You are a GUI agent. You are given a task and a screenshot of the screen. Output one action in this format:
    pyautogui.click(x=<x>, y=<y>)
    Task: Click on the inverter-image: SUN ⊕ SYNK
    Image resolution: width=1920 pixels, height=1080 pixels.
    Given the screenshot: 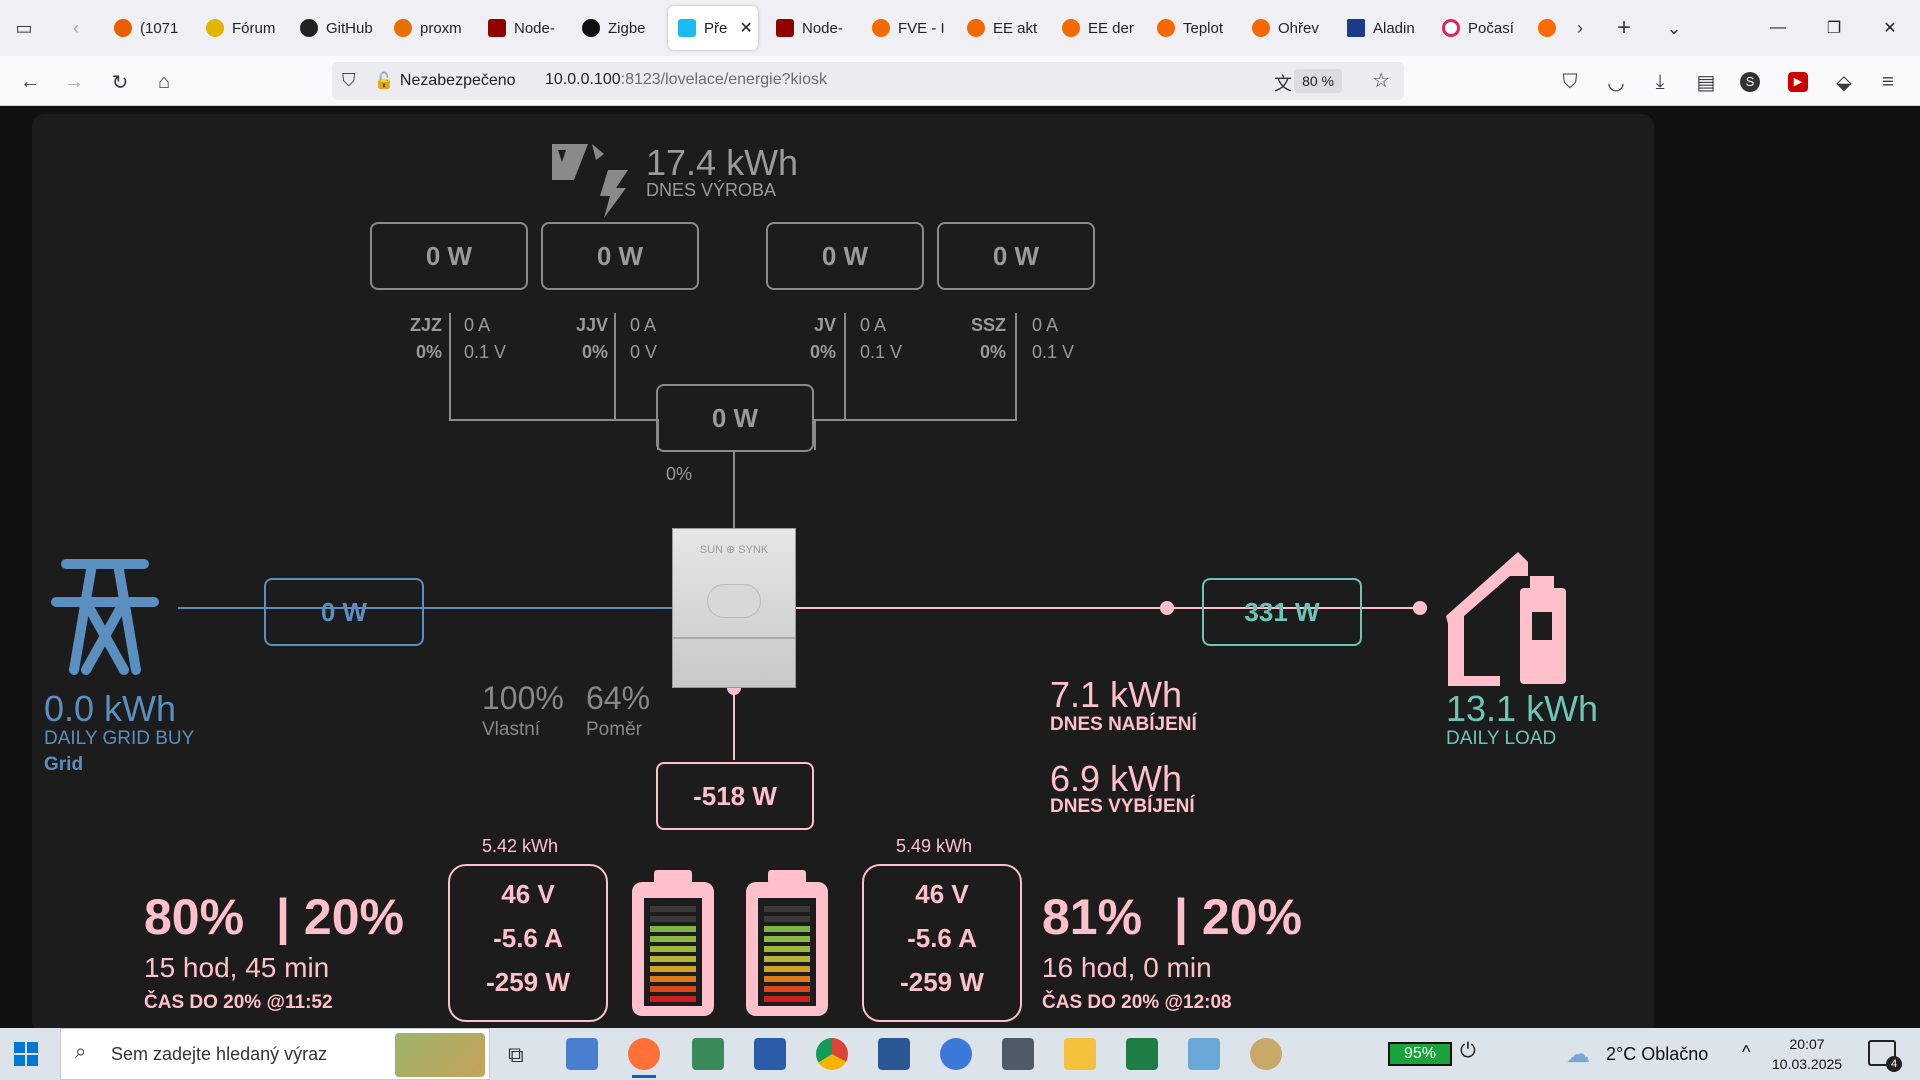 What is the action you would take?
    pyautogui.click(x=734, y=608)
    